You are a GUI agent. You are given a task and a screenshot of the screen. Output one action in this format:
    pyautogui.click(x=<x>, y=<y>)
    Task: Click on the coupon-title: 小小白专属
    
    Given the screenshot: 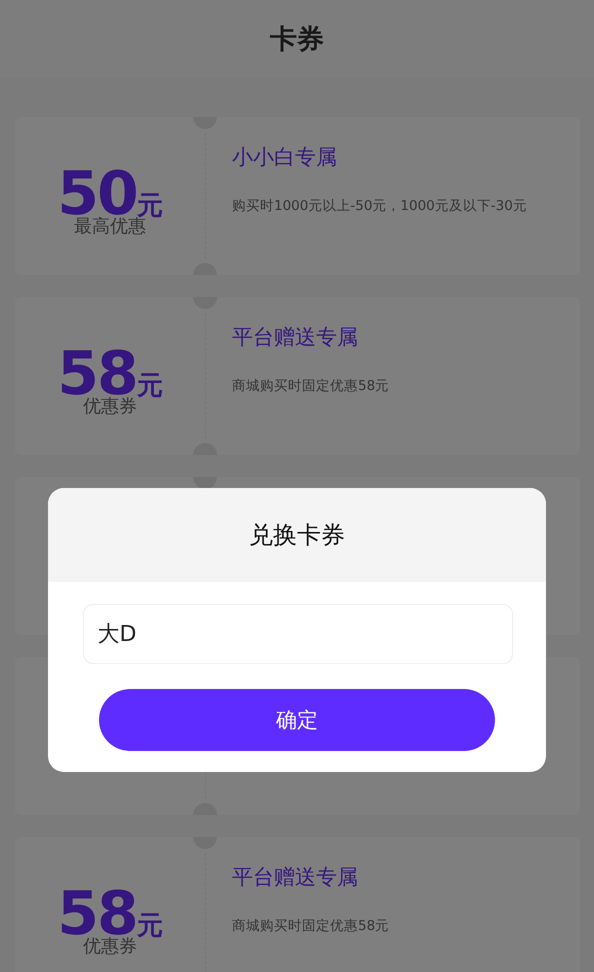 What is the action you would take?
    pyautogui.click(x=284, y=157)
    